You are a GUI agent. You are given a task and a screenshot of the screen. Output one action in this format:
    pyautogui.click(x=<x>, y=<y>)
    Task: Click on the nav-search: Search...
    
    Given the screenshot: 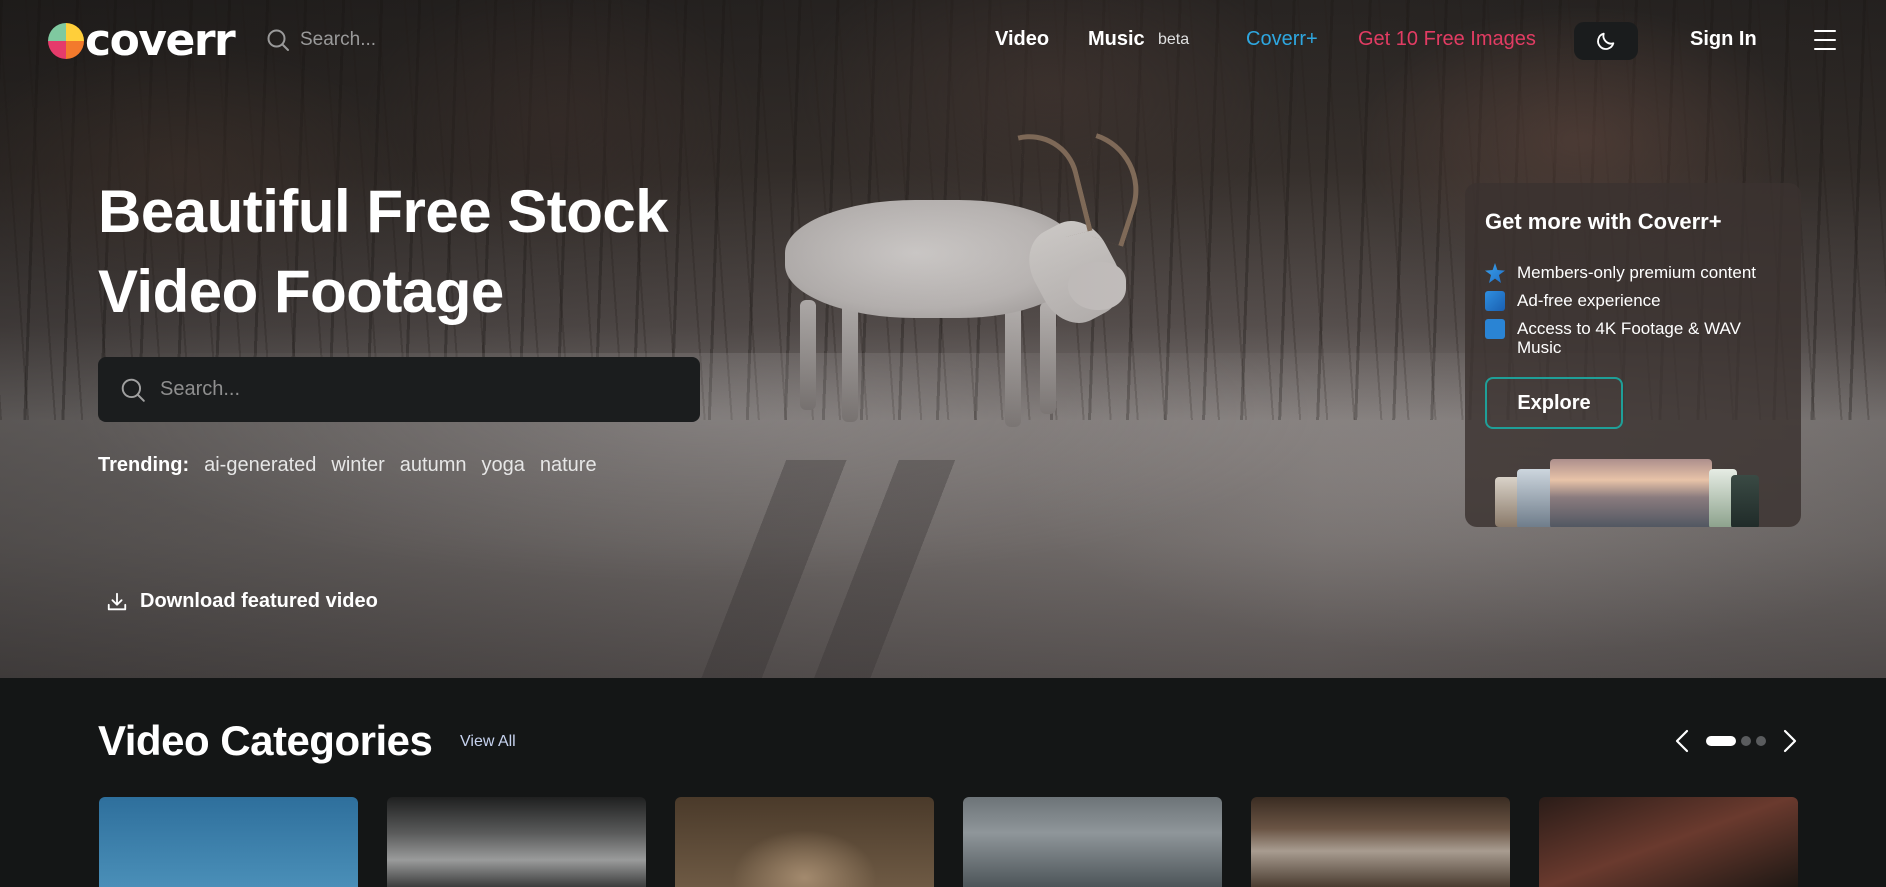 What is the action you would take?
    pyautogui.click(x=321, y=40)
    